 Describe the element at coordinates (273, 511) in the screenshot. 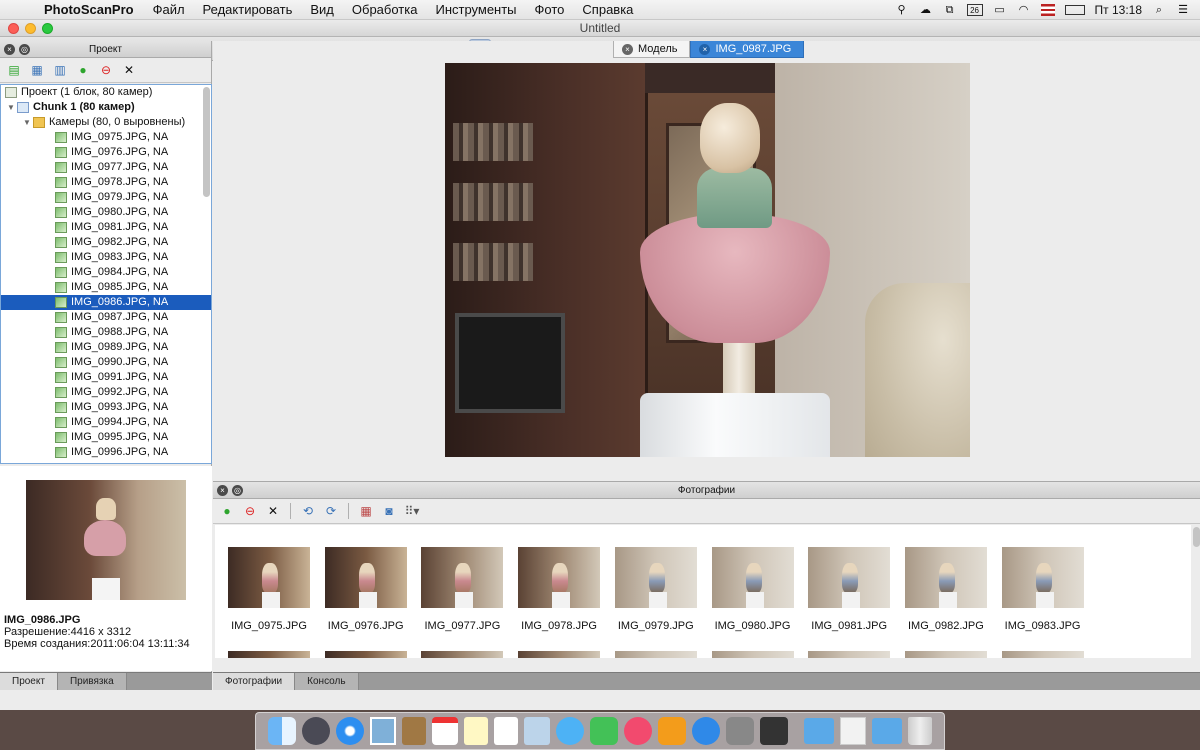

I see `remove-camera-icon: ✕` at that location.